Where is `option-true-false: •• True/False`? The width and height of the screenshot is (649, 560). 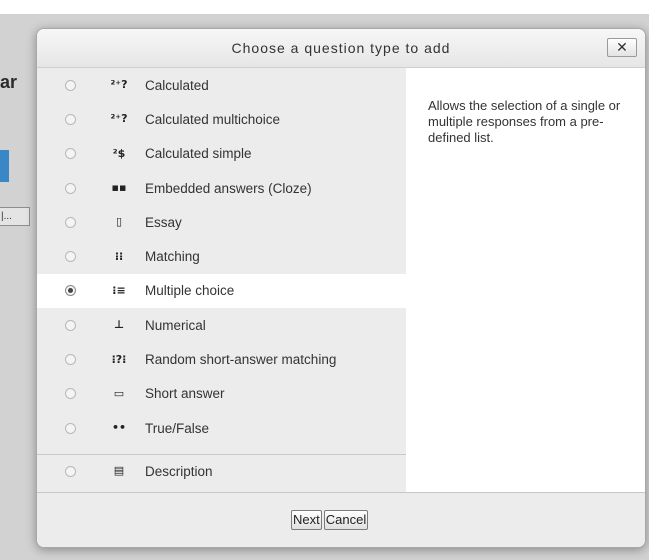 option-true-false: •• True/False is located at coordinates (221, 428).